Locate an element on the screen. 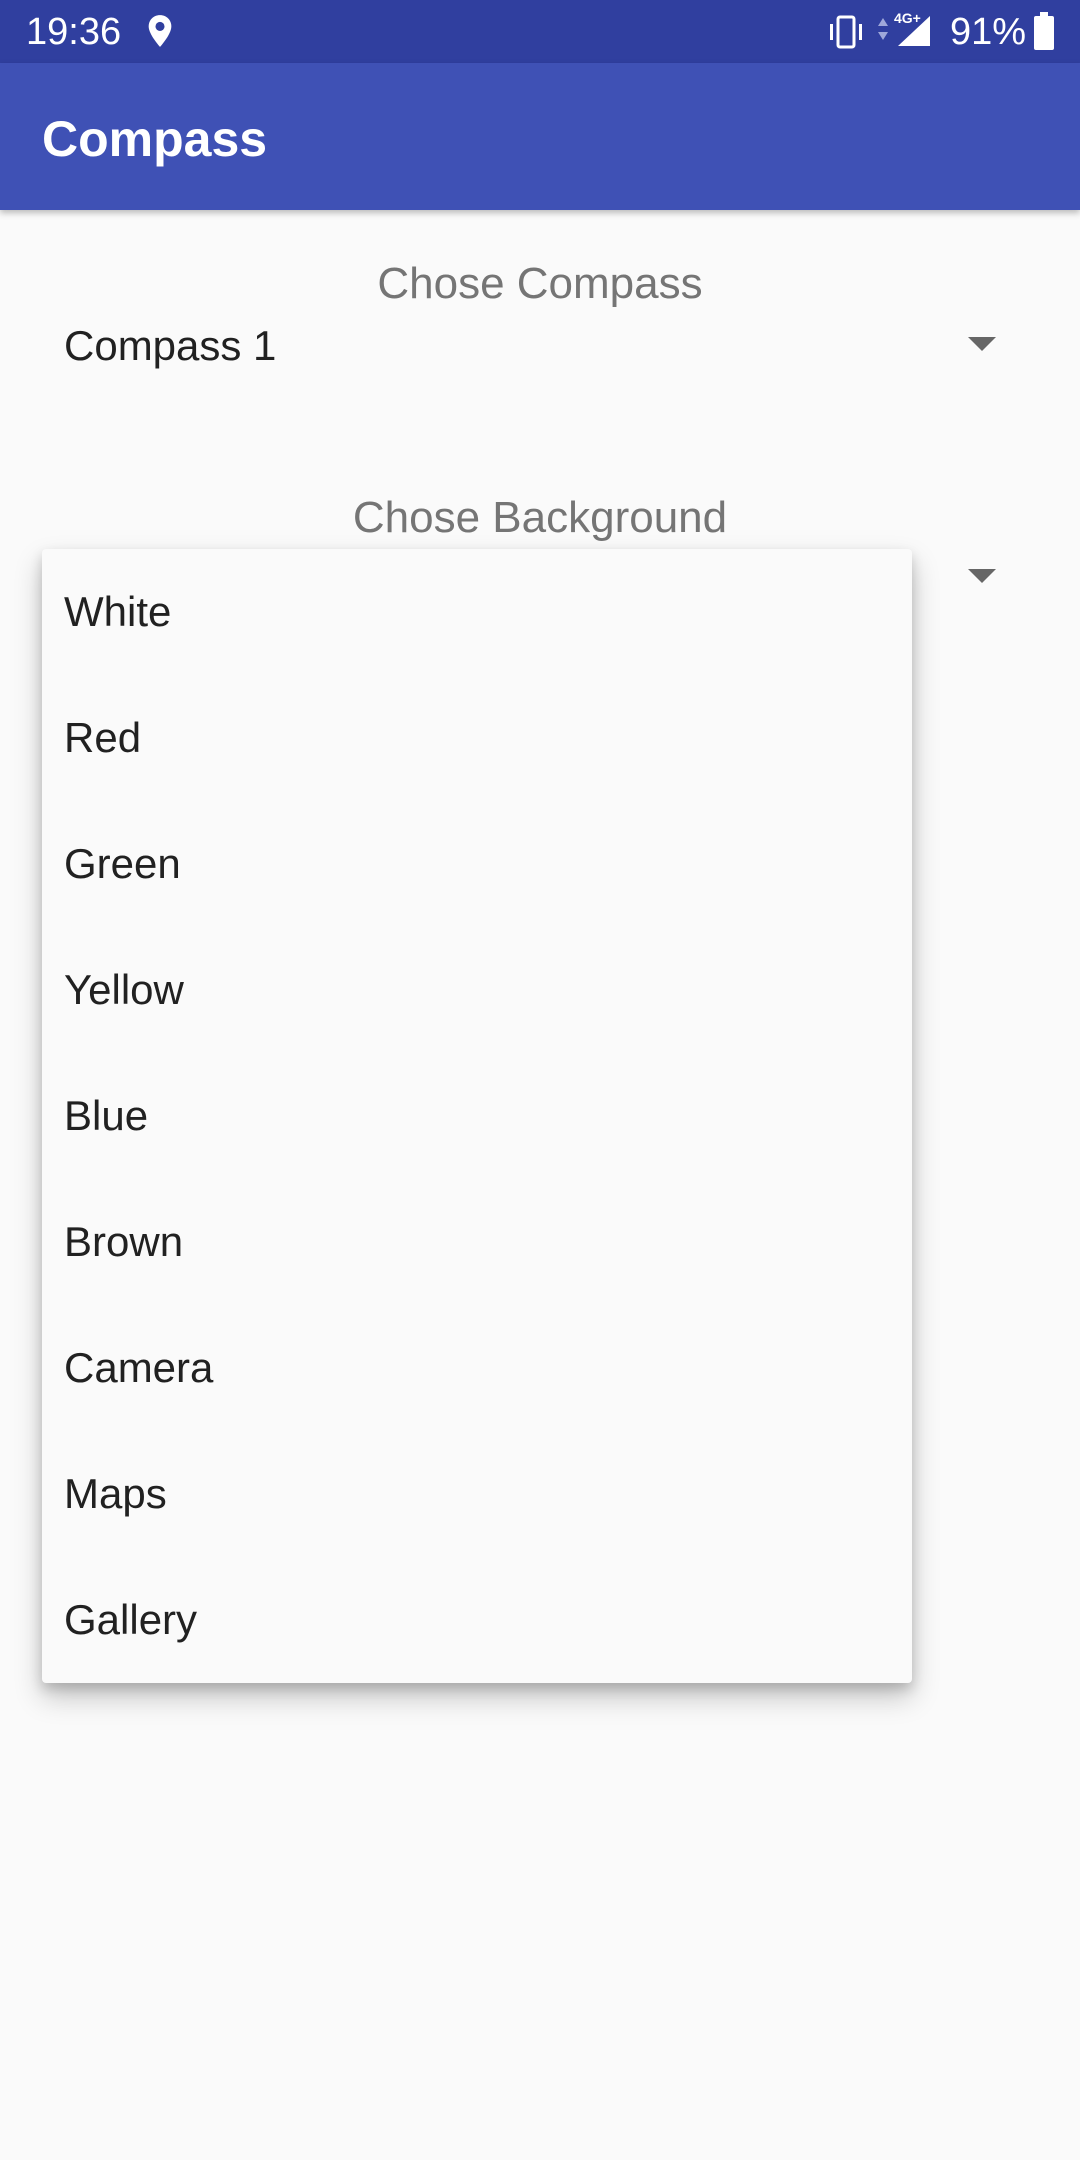  battery-icon is located at coordinates (1044, 31).